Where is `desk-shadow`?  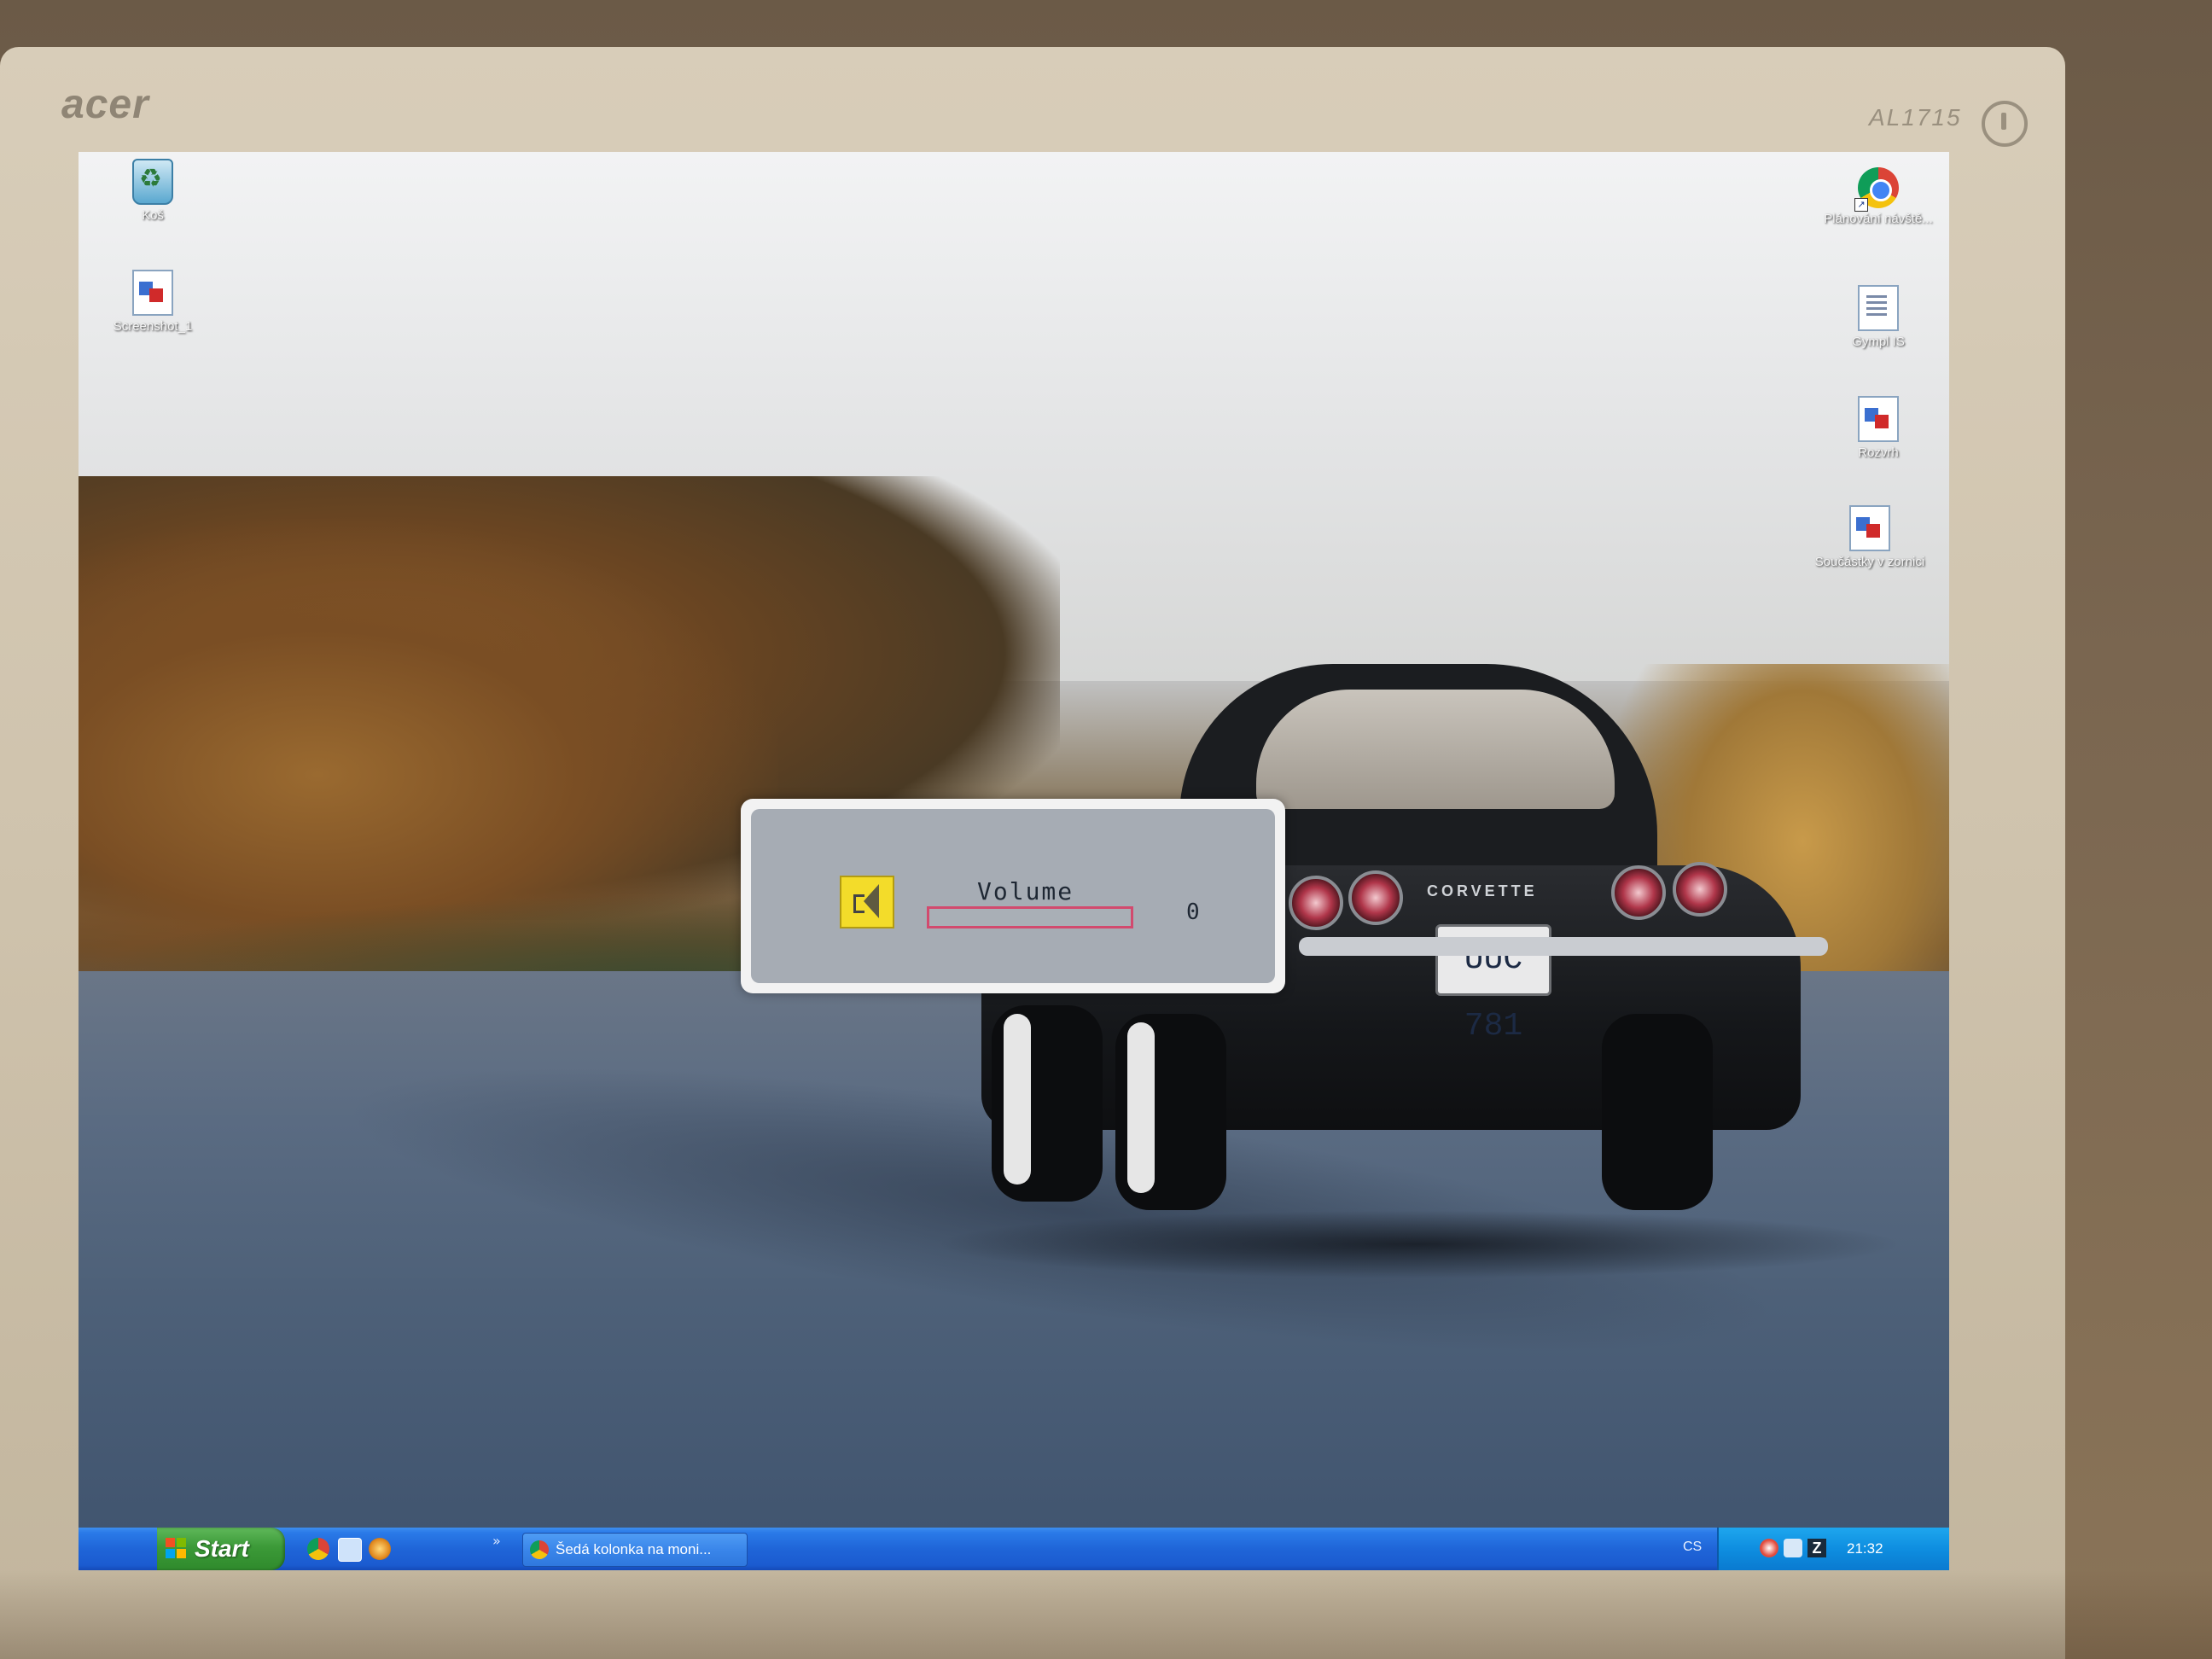 desk-shadow is located at coordinates (1106, 1614).